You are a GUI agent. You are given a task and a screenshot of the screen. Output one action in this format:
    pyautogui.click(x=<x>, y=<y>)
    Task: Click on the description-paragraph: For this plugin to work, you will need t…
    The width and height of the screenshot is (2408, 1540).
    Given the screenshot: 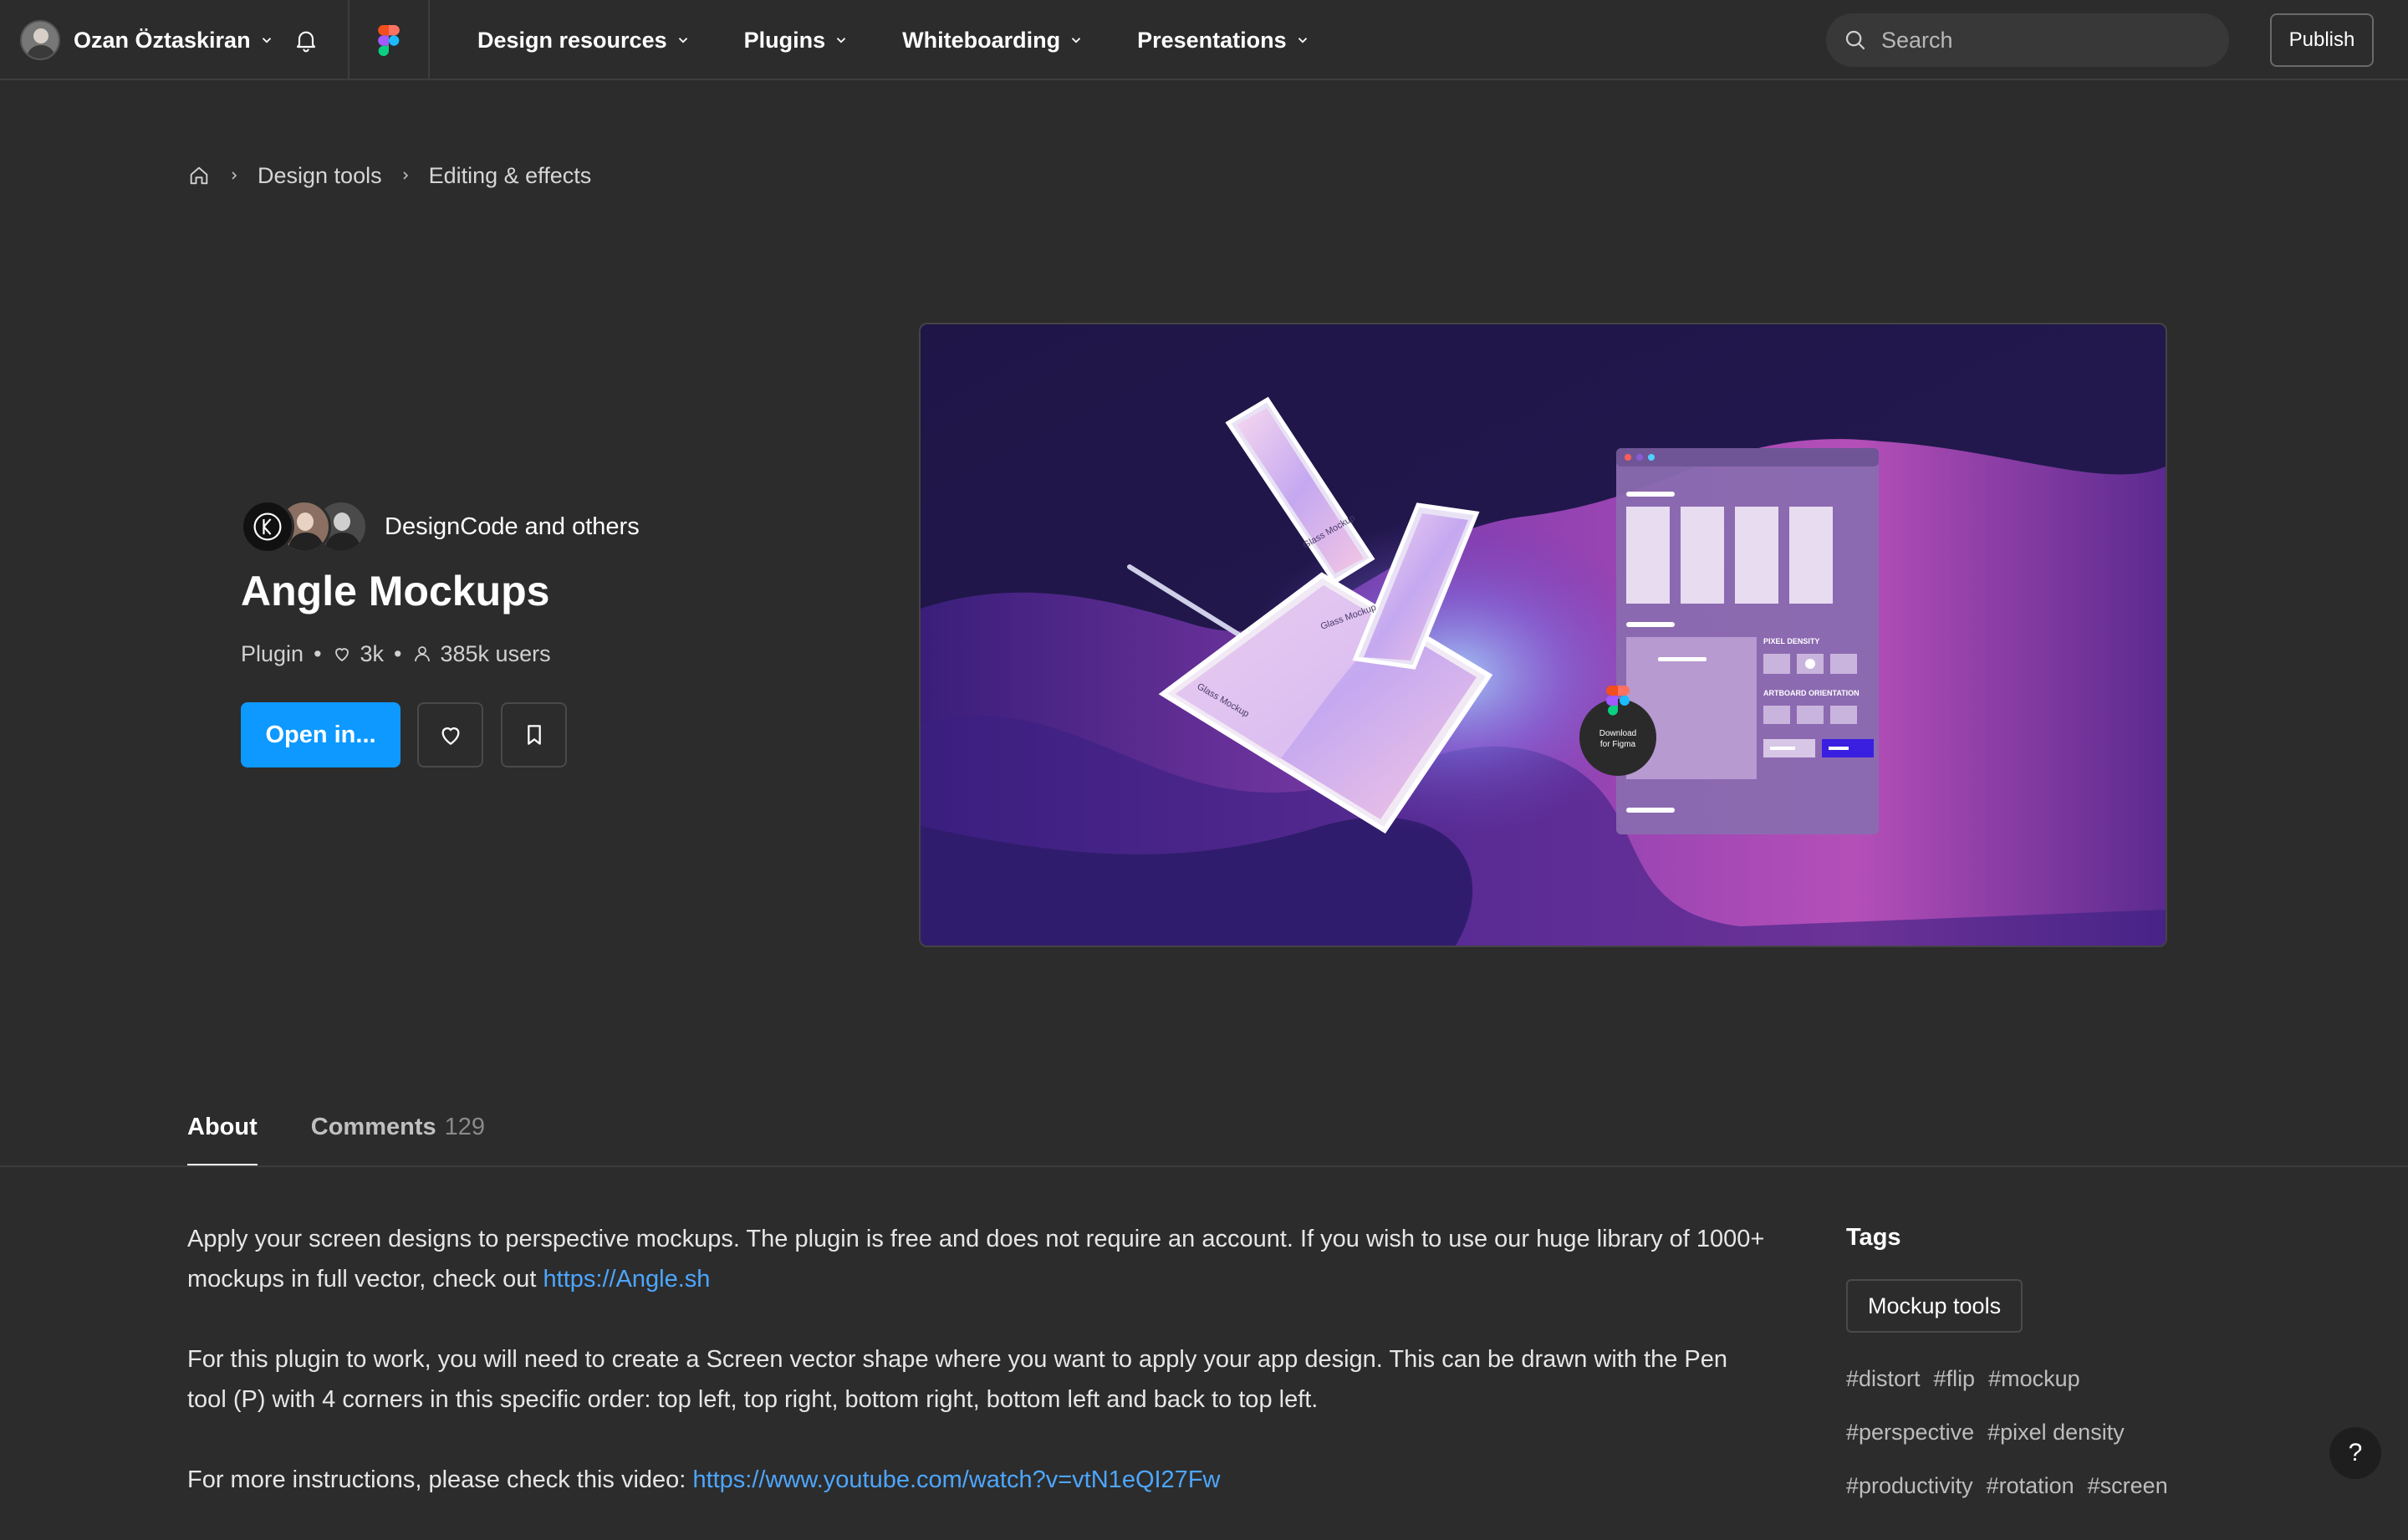 What is the action you would take?
    pyautogui.click(x=977, y=1380)
    